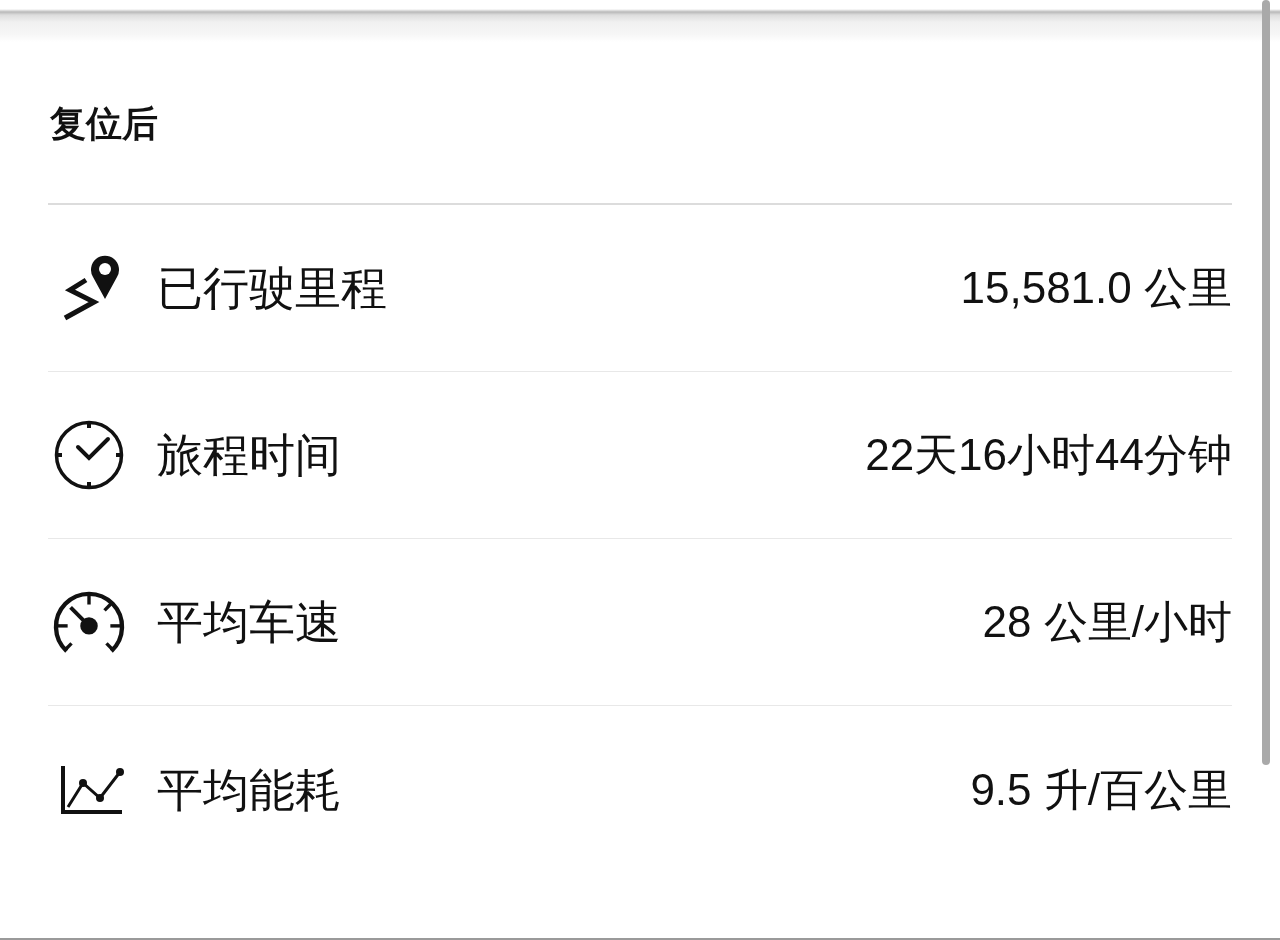 This screenshot has height=940, width=1280. I want to click on stat-value: 22天16小时44分钟, so click(1048, 455).